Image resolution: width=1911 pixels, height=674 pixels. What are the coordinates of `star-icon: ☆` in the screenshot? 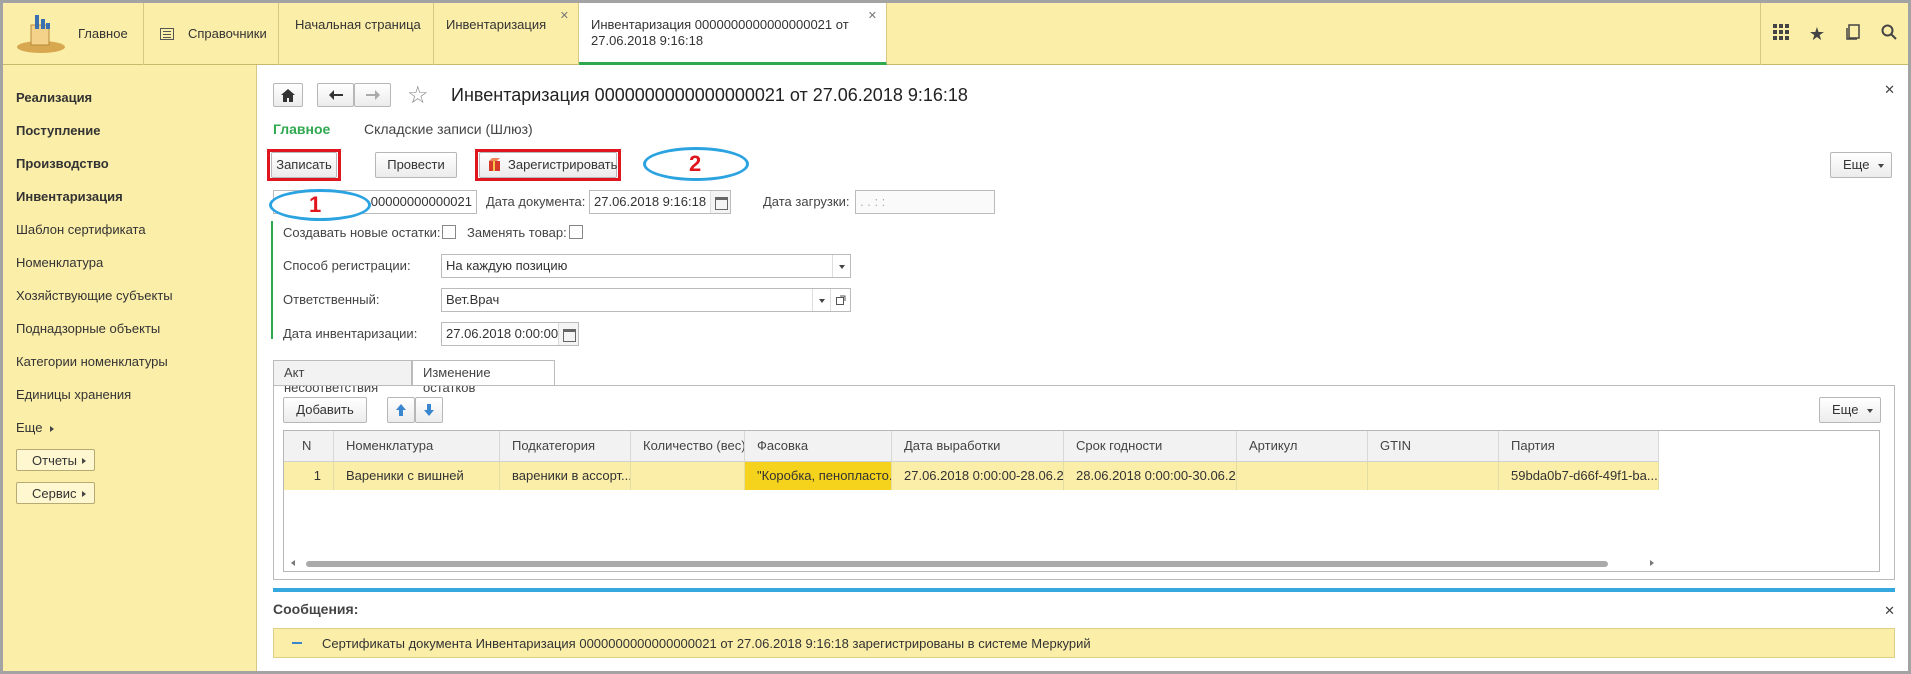 It's located at (418, 95).